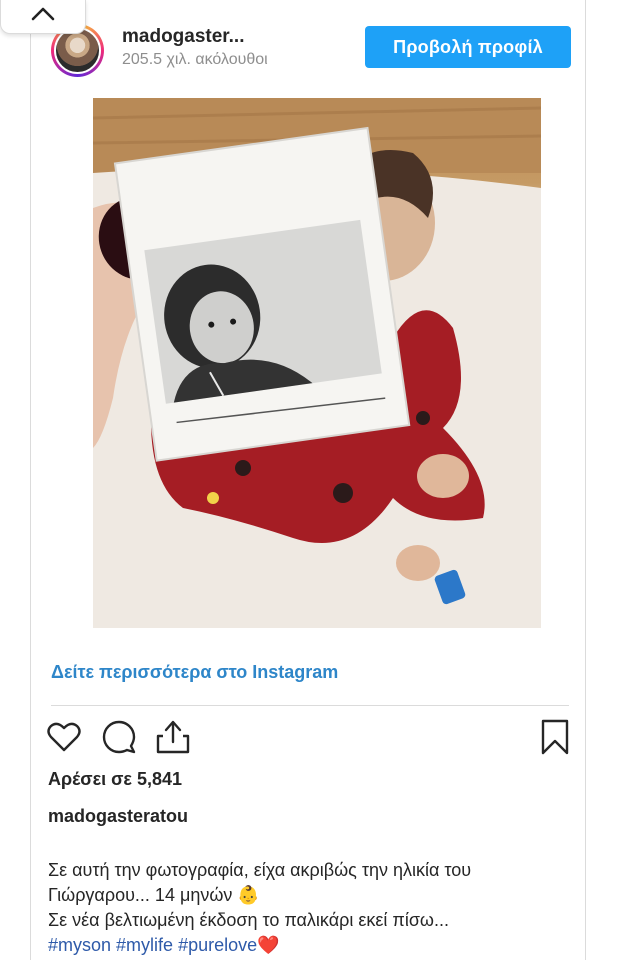  Describe the element at coordinates (77, 50) in the screenshot. I see `avatar-image` at that location.